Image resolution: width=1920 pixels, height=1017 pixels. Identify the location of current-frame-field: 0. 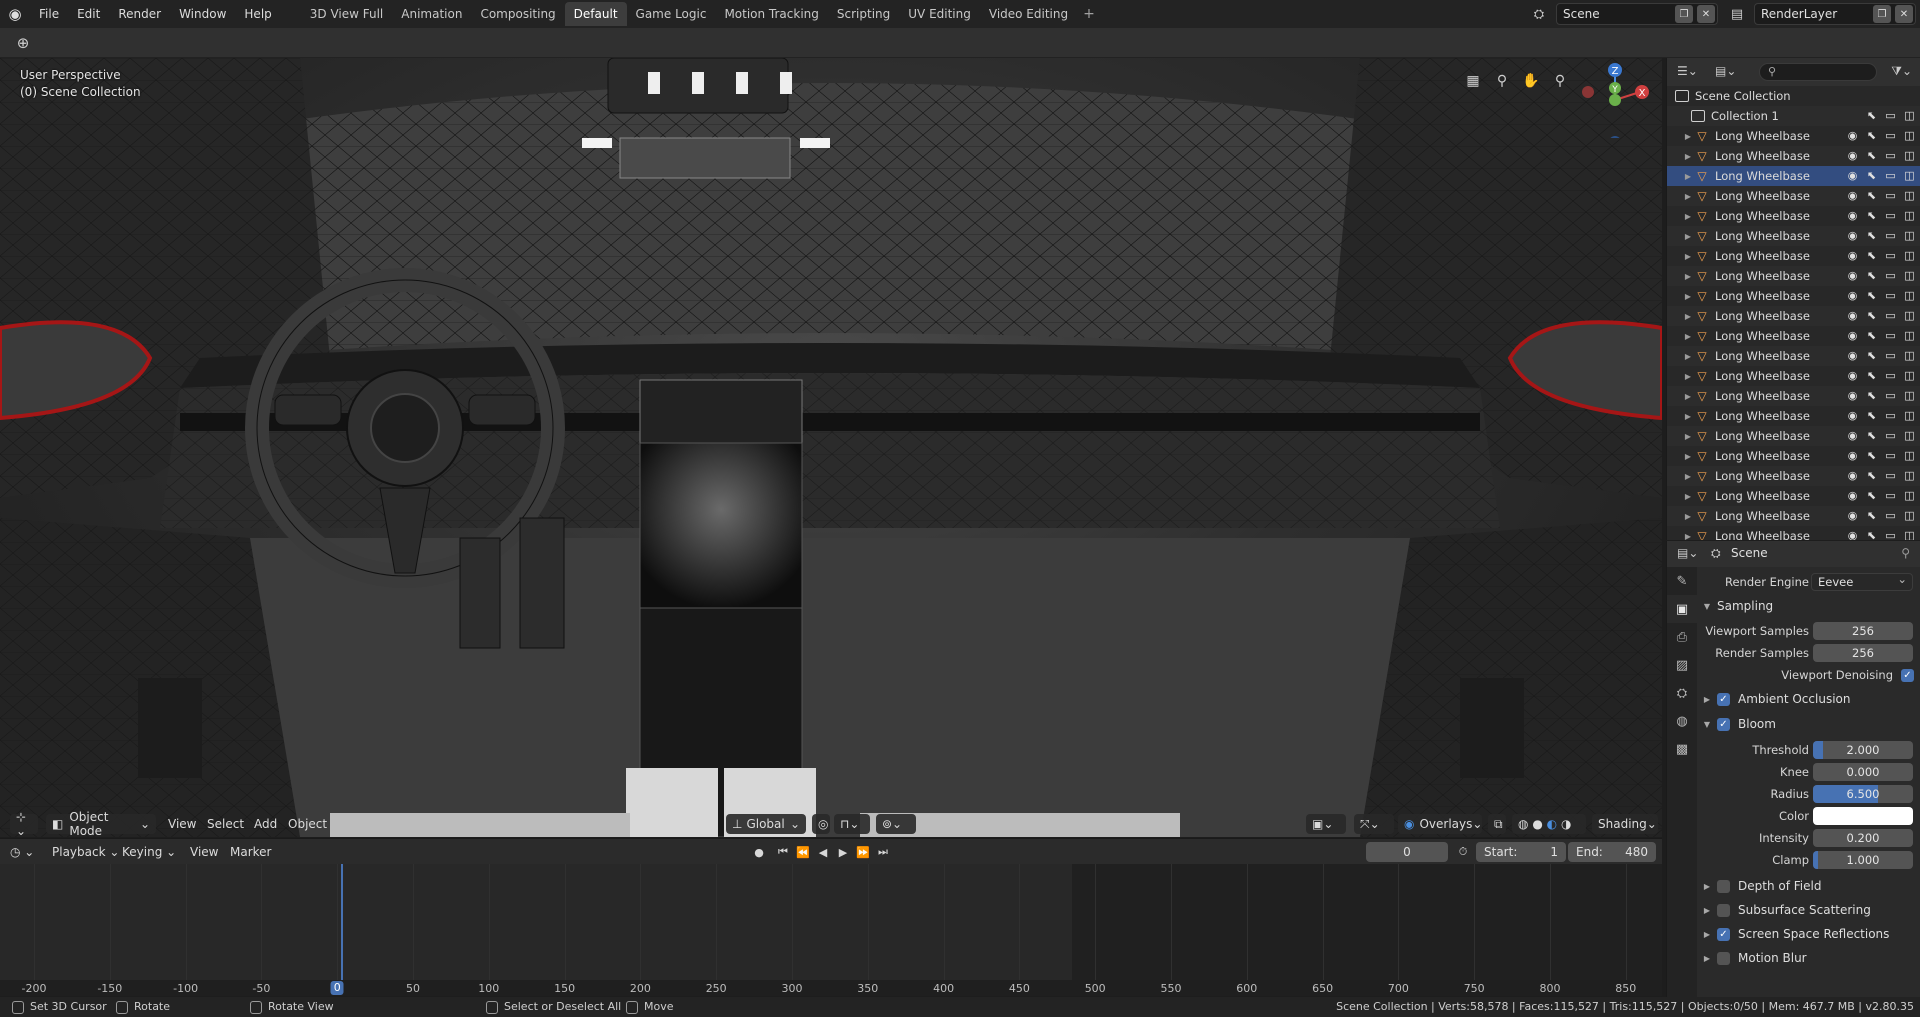
(1407, 852).